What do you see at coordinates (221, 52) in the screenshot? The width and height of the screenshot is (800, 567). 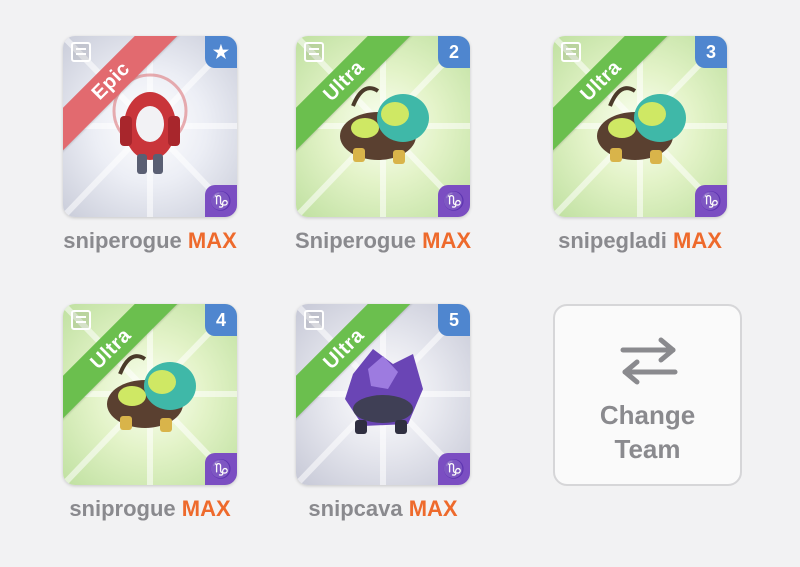 I see `star-icon: ★` at bounding box center [221, 52].